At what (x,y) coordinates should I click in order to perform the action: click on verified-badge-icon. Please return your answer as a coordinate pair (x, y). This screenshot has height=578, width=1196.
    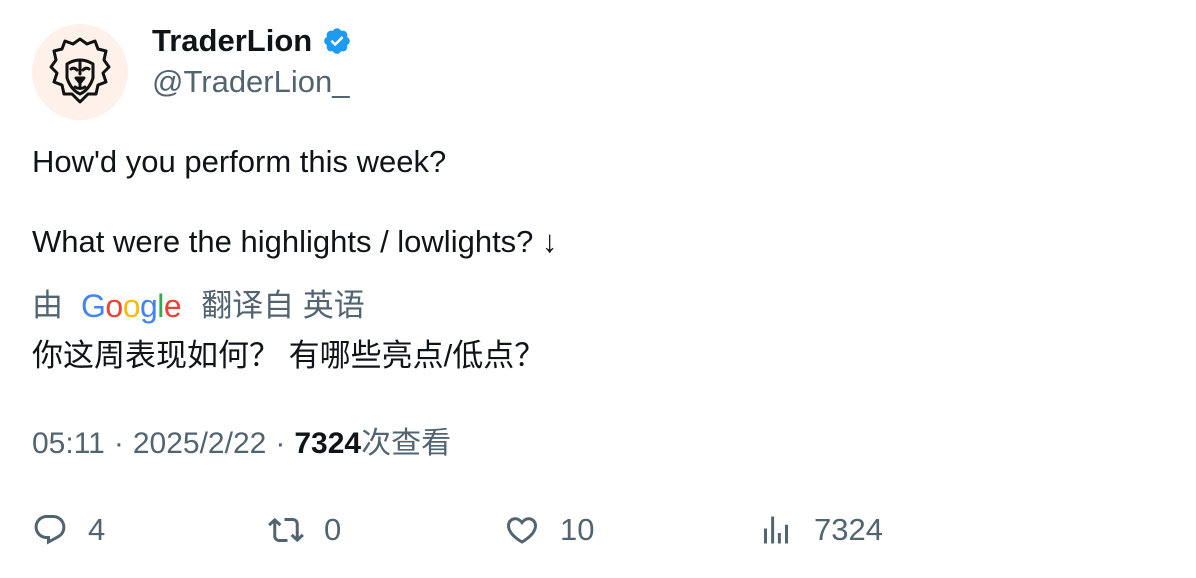
    Looking at the image, I should click on (337, 41).